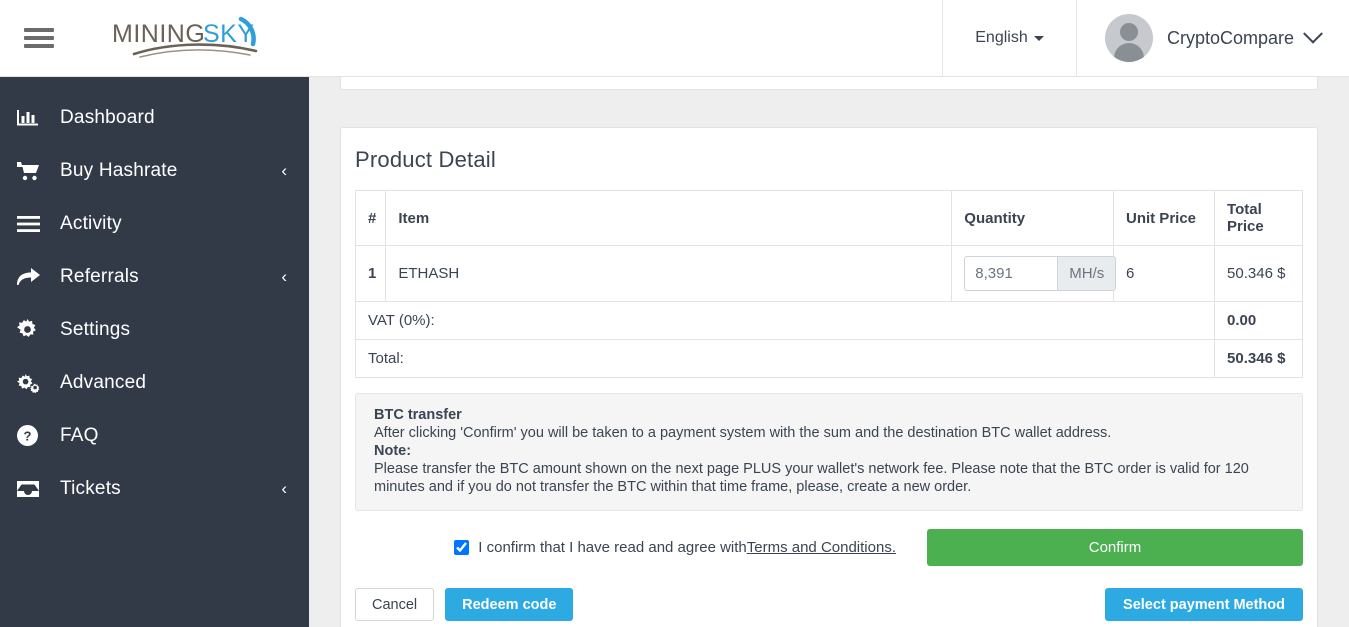 Image resolution: width=1349 pixels, height=627 pixels. I want to click on notice-heading: BTC transfer, so click(829, 415).